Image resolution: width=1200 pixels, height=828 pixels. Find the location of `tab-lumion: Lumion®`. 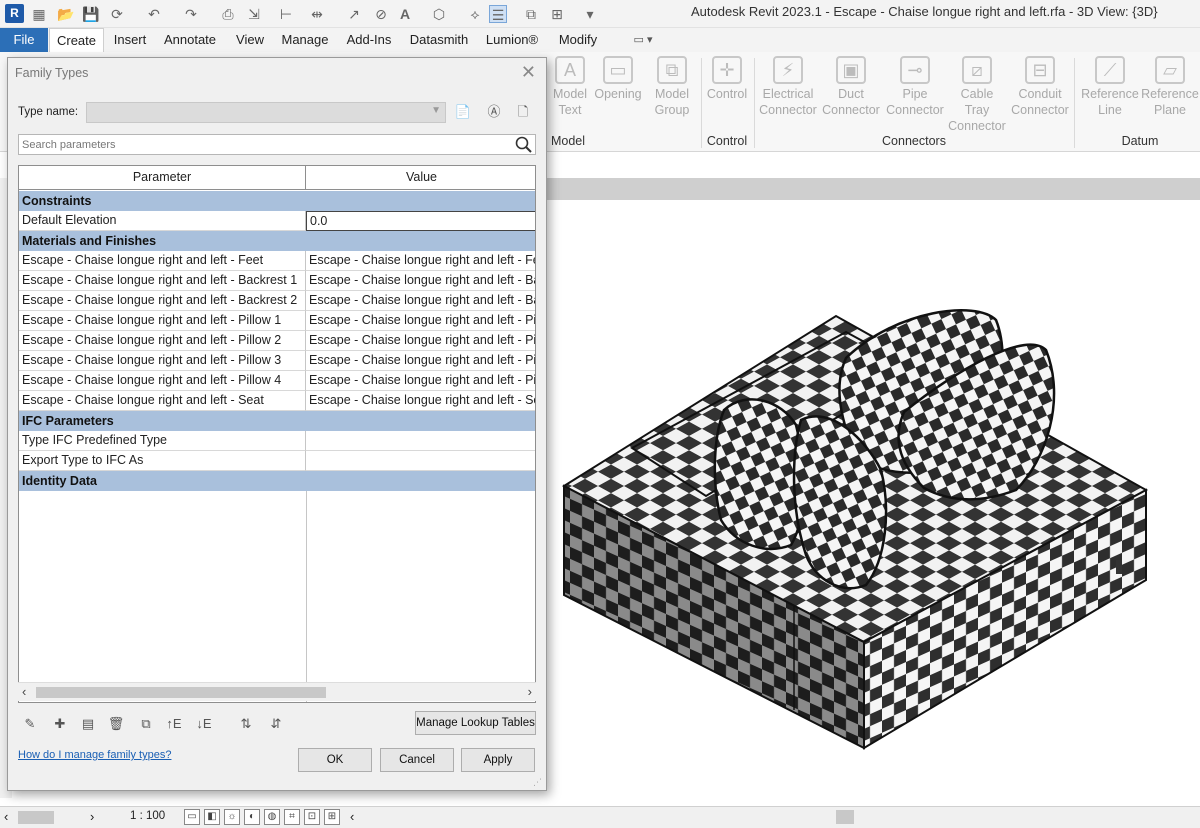

tab-lumion: Lumion® is located at coordinates (512, 40).